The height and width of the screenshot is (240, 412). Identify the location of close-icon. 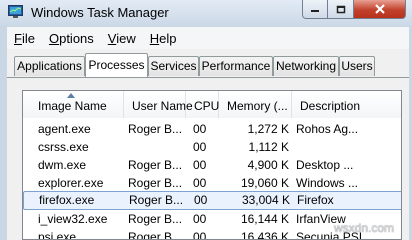
(379, 9).